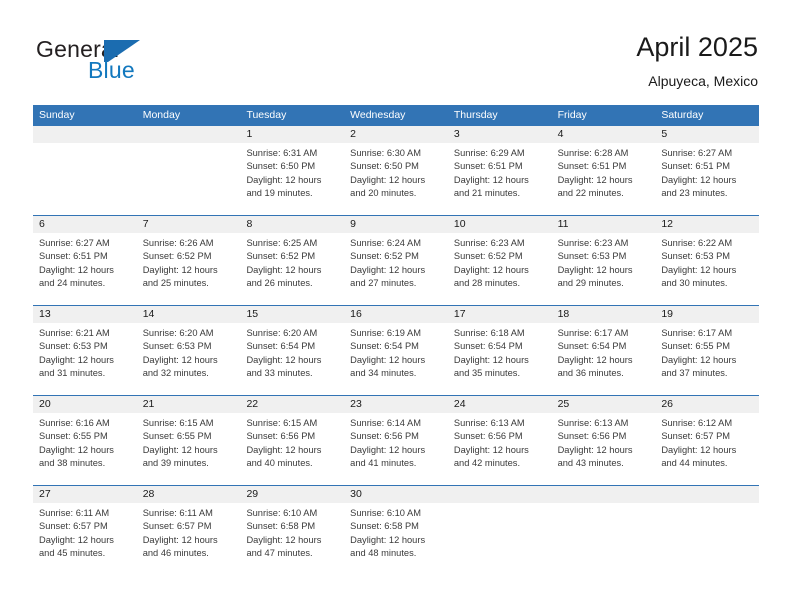 The height and width of the screenshot is (612, 792). Describe the element at coordinates (72, 552) in the screenshot. I see `day-daylight-text: and 45 minutes.` at that location.